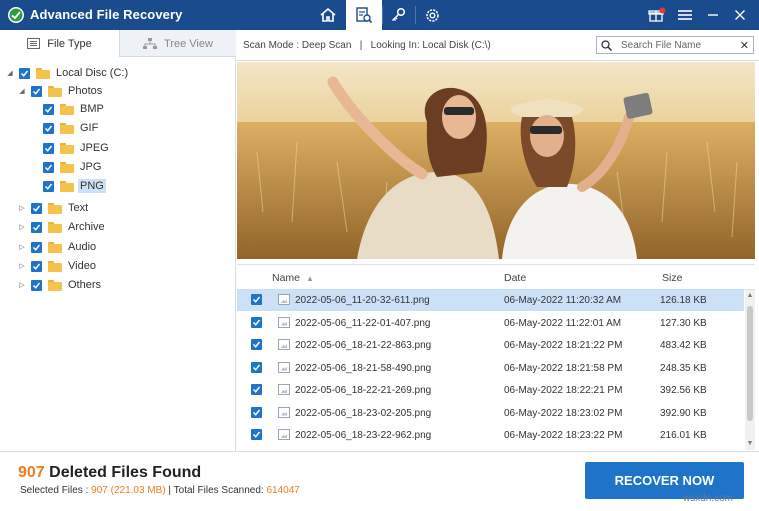  I want to click on scroll-up-arrow-icon: ▲, so click(750, 296).